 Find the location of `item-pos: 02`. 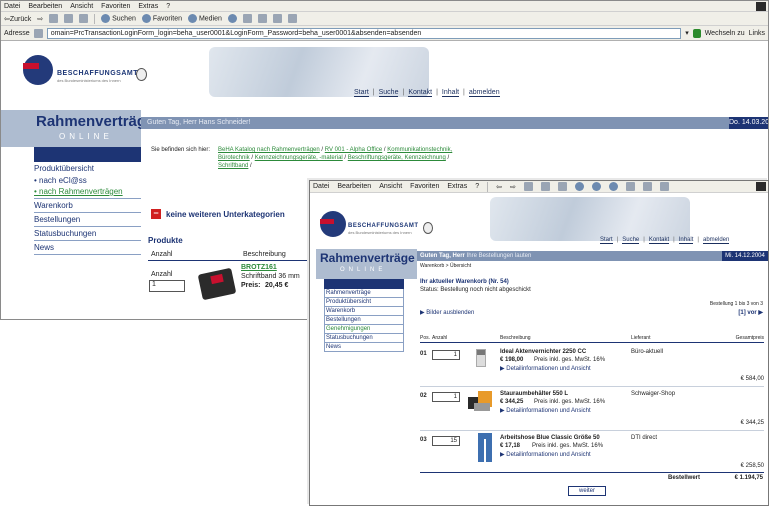

item-pos: 02 is located at coordinates (423, 396).